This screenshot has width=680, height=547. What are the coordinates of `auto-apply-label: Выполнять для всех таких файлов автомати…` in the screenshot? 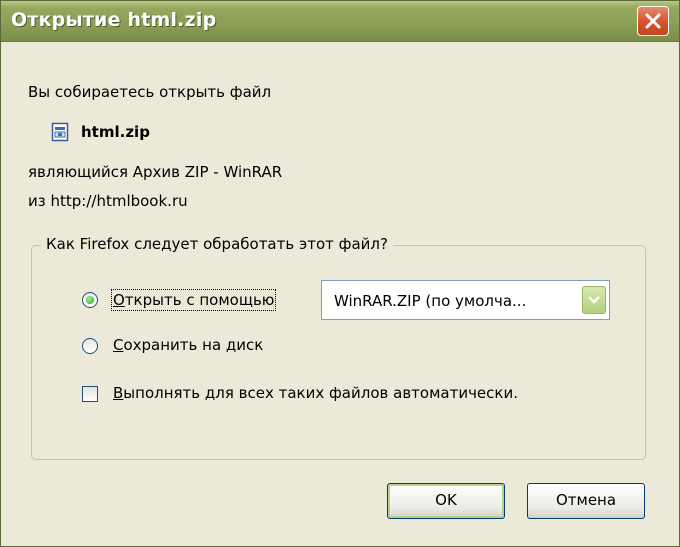 It's located at (315, 393).